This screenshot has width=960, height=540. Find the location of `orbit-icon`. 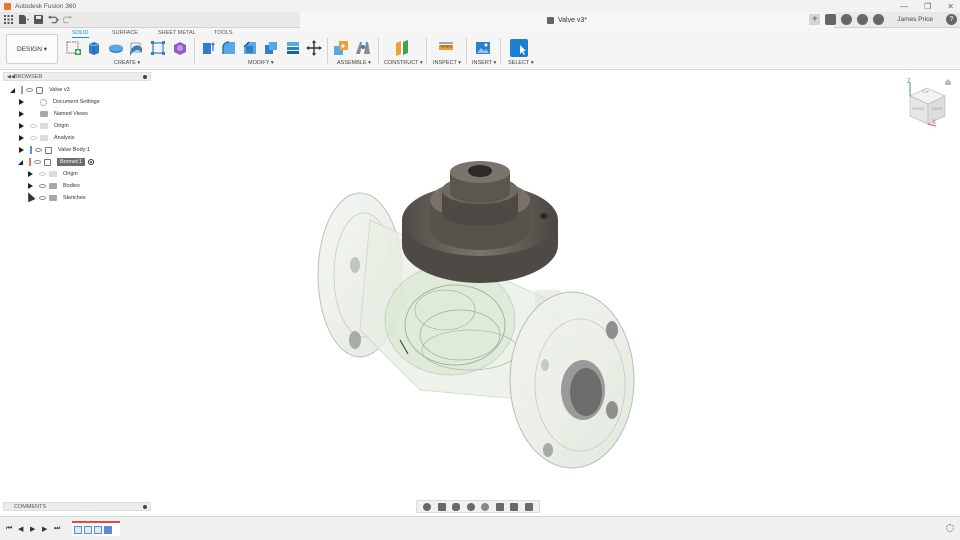

orbit-icon is located at coordinates (427, 506).